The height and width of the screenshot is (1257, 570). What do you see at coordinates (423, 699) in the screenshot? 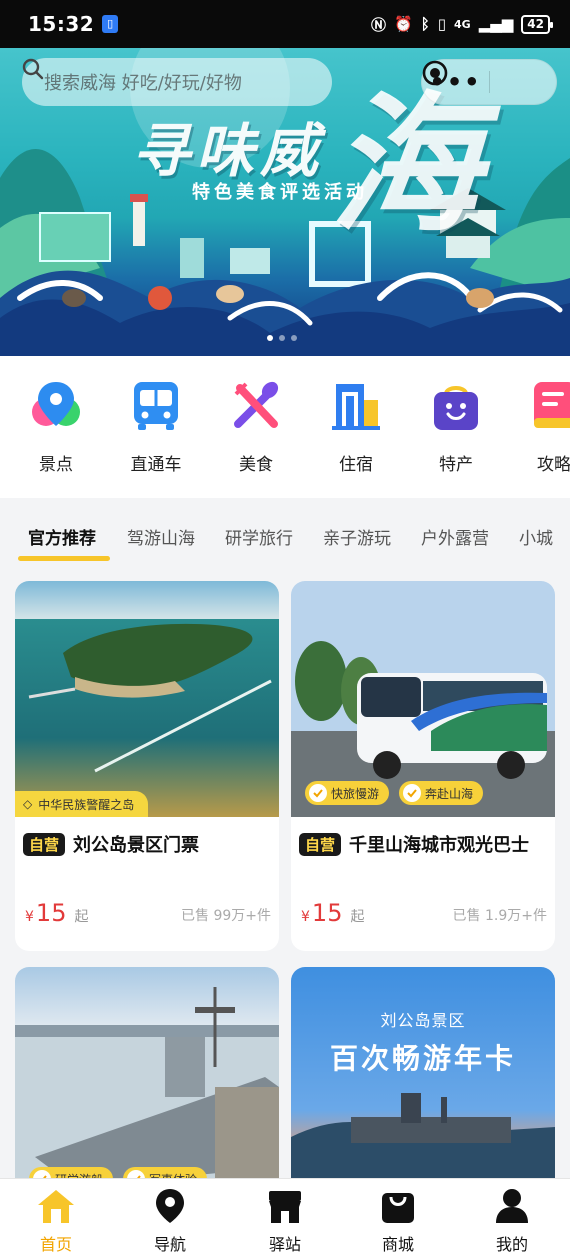
I see `product-image: 快旅慢游 奔赴山海` at bounding box center [423, 699].